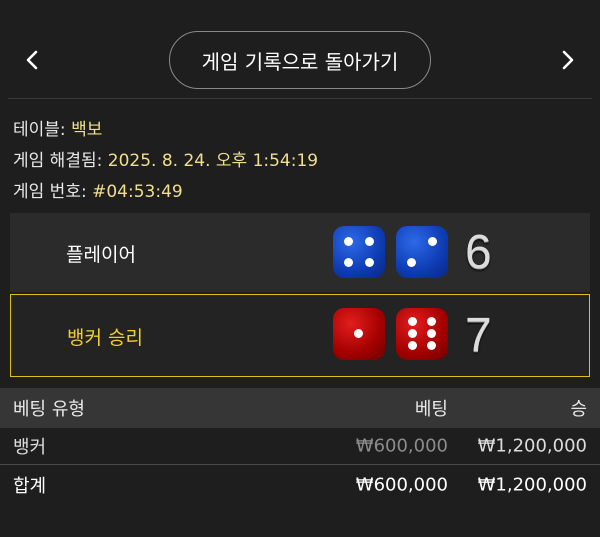 Image resolution: width=600 pixels, height=537 pixels. Describe the element at coordinates (532, 446) in the screenshot. I see `win-amount-cell: ₩1,200,000` at that location.